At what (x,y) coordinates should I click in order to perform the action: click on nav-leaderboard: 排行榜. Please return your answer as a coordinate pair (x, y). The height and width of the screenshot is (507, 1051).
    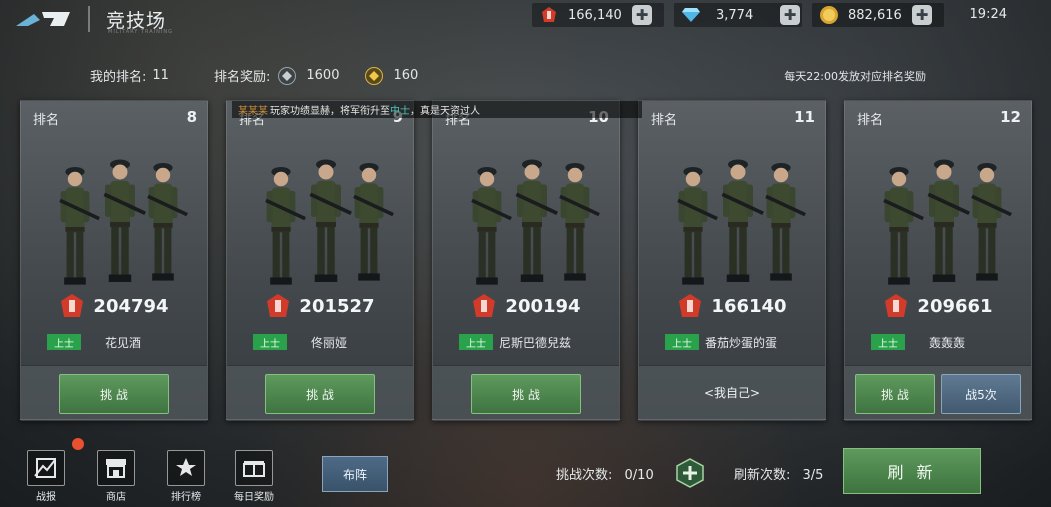
    Looking at the image, I should click on (186, 476).